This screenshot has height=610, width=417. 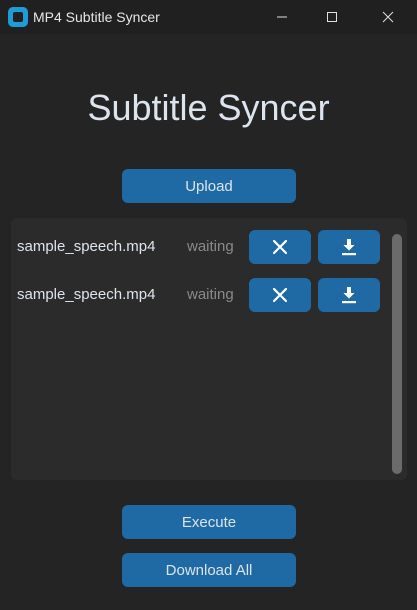 I want to click on upload-button: Upload, so click(x=209, y=186).